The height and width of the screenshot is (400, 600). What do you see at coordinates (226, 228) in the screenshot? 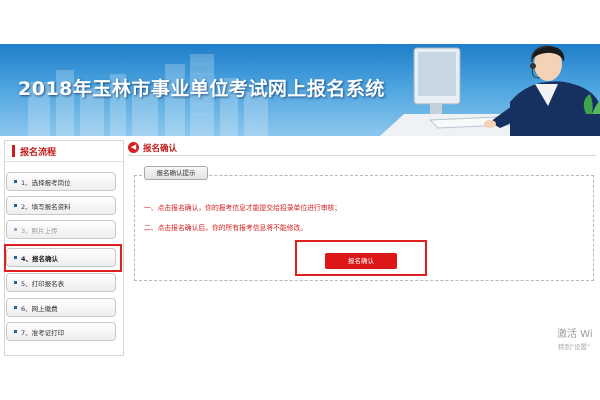
I see `notice-line-2: 二、点击报名确认后，你的所有报考信息将不能修改。` at bounding box center [226, 228].